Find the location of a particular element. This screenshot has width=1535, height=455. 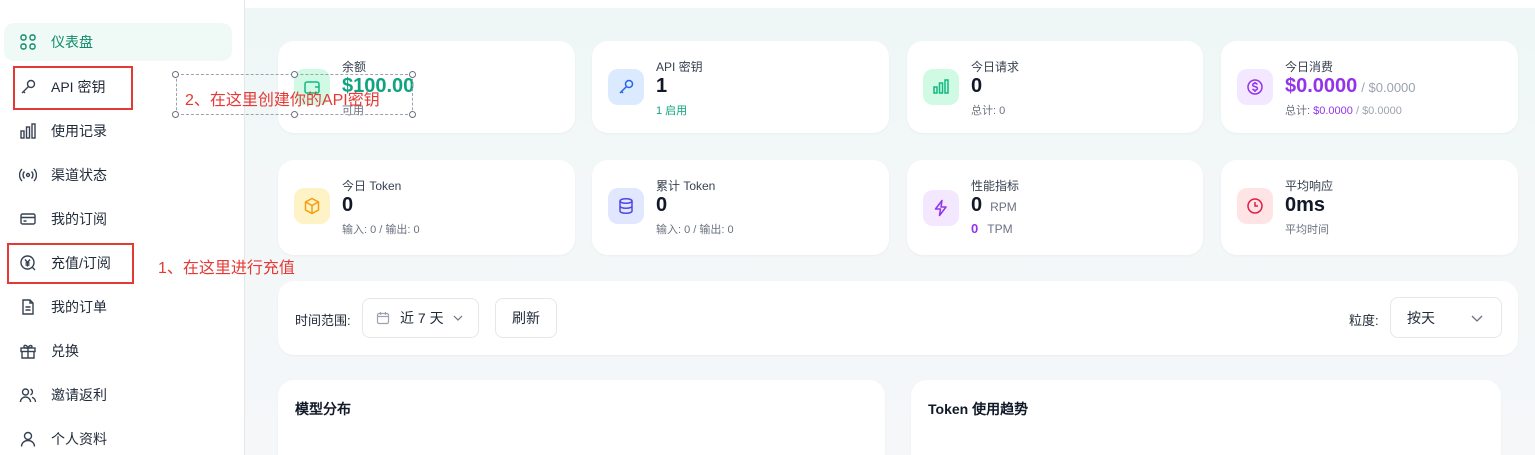

document-icon is located at coordinates (28, 307).